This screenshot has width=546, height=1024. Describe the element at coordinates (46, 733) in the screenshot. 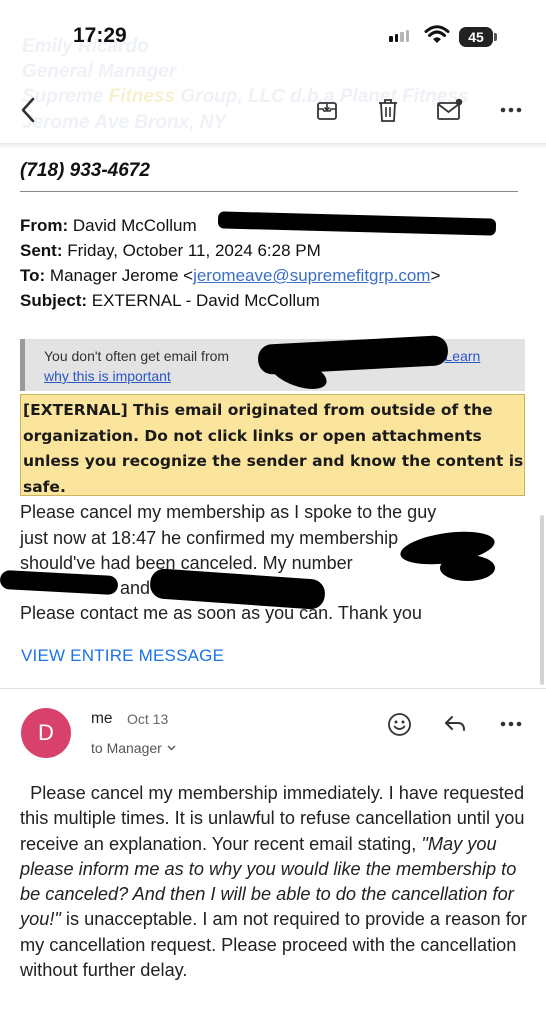

I see `avatar: D` at that location.